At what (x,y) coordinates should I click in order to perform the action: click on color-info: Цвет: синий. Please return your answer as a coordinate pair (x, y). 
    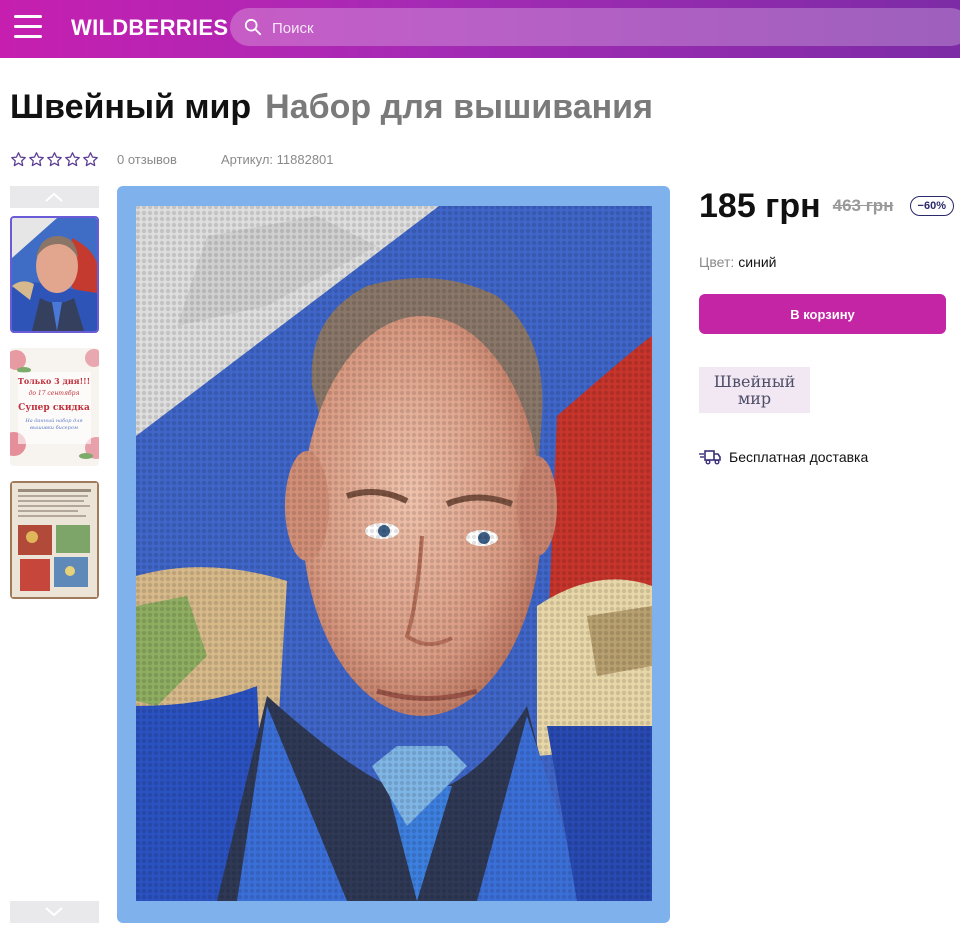
    Looking at the image, I should click on (737, 262).